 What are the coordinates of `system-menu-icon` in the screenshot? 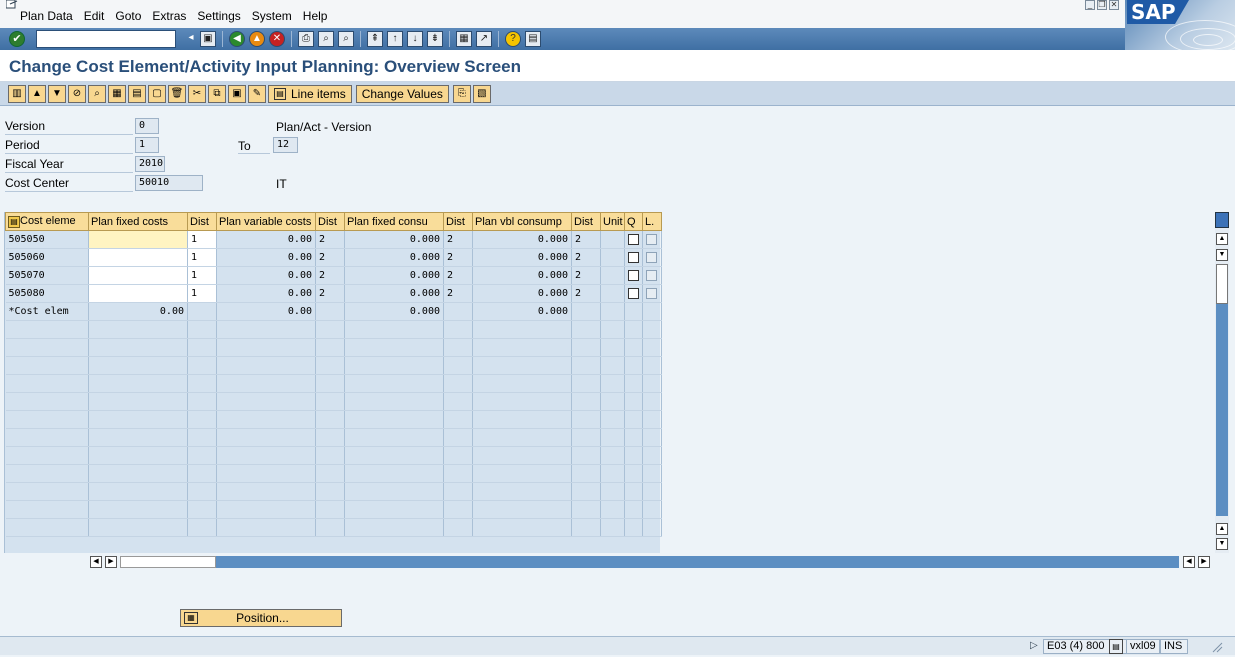 It's located at (12, 5).